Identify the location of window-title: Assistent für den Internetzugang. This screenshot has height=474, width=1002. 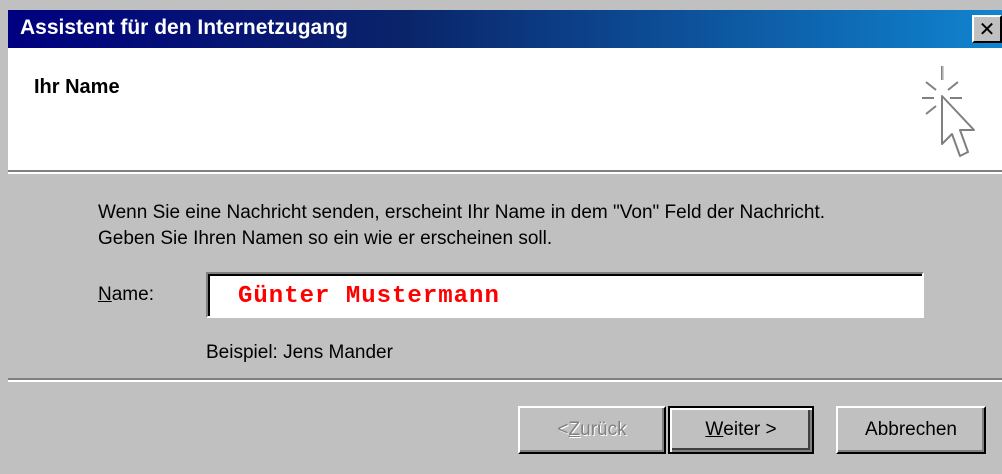
(184, 27).